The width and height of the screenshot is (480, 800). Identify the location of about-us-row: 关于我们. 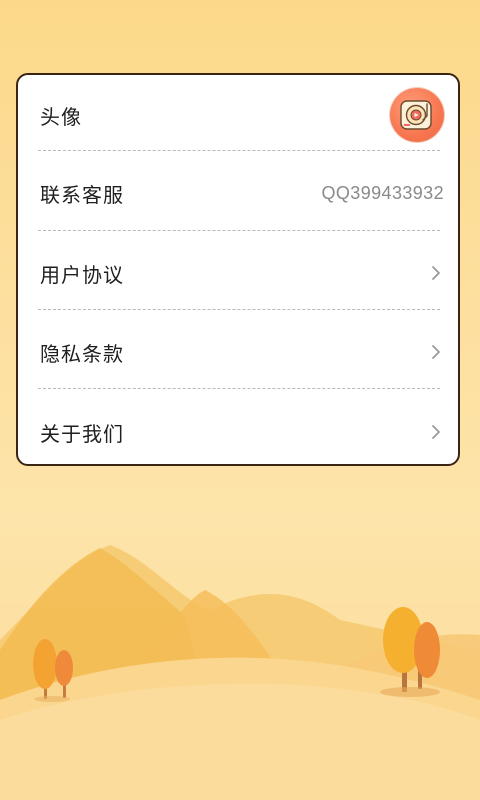
(238, 428).